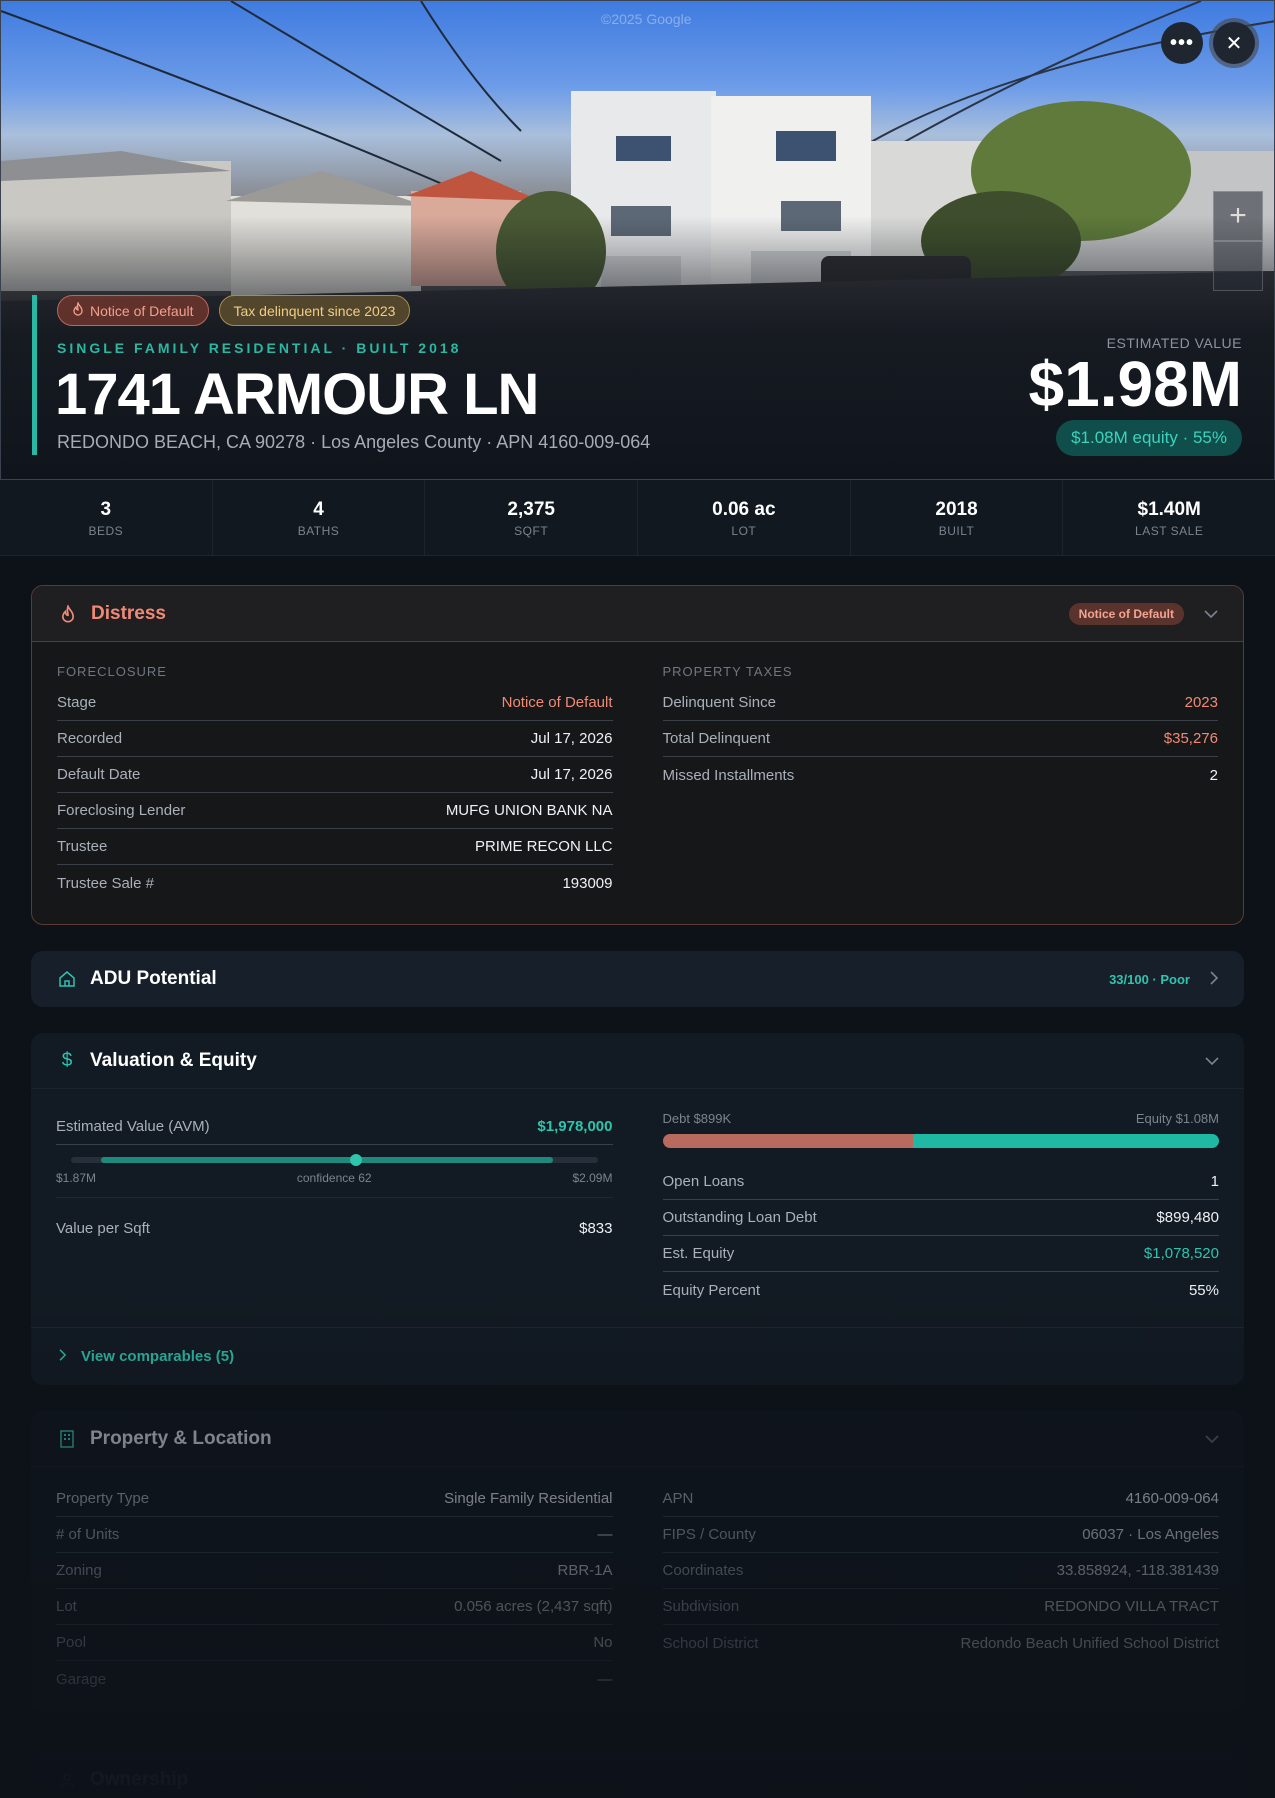 Image resolution: width=1275 pixels, height=1798 pixels. I want to click on row-key: Outstanding Loan Debt, so click(739, 1217).